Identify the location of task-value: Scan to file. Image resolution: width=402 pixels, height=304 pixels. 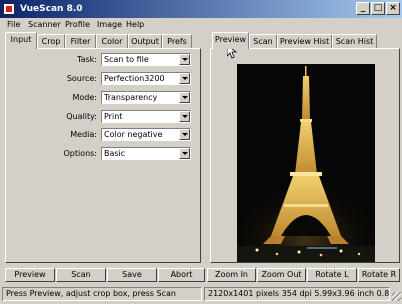
(126, 59).